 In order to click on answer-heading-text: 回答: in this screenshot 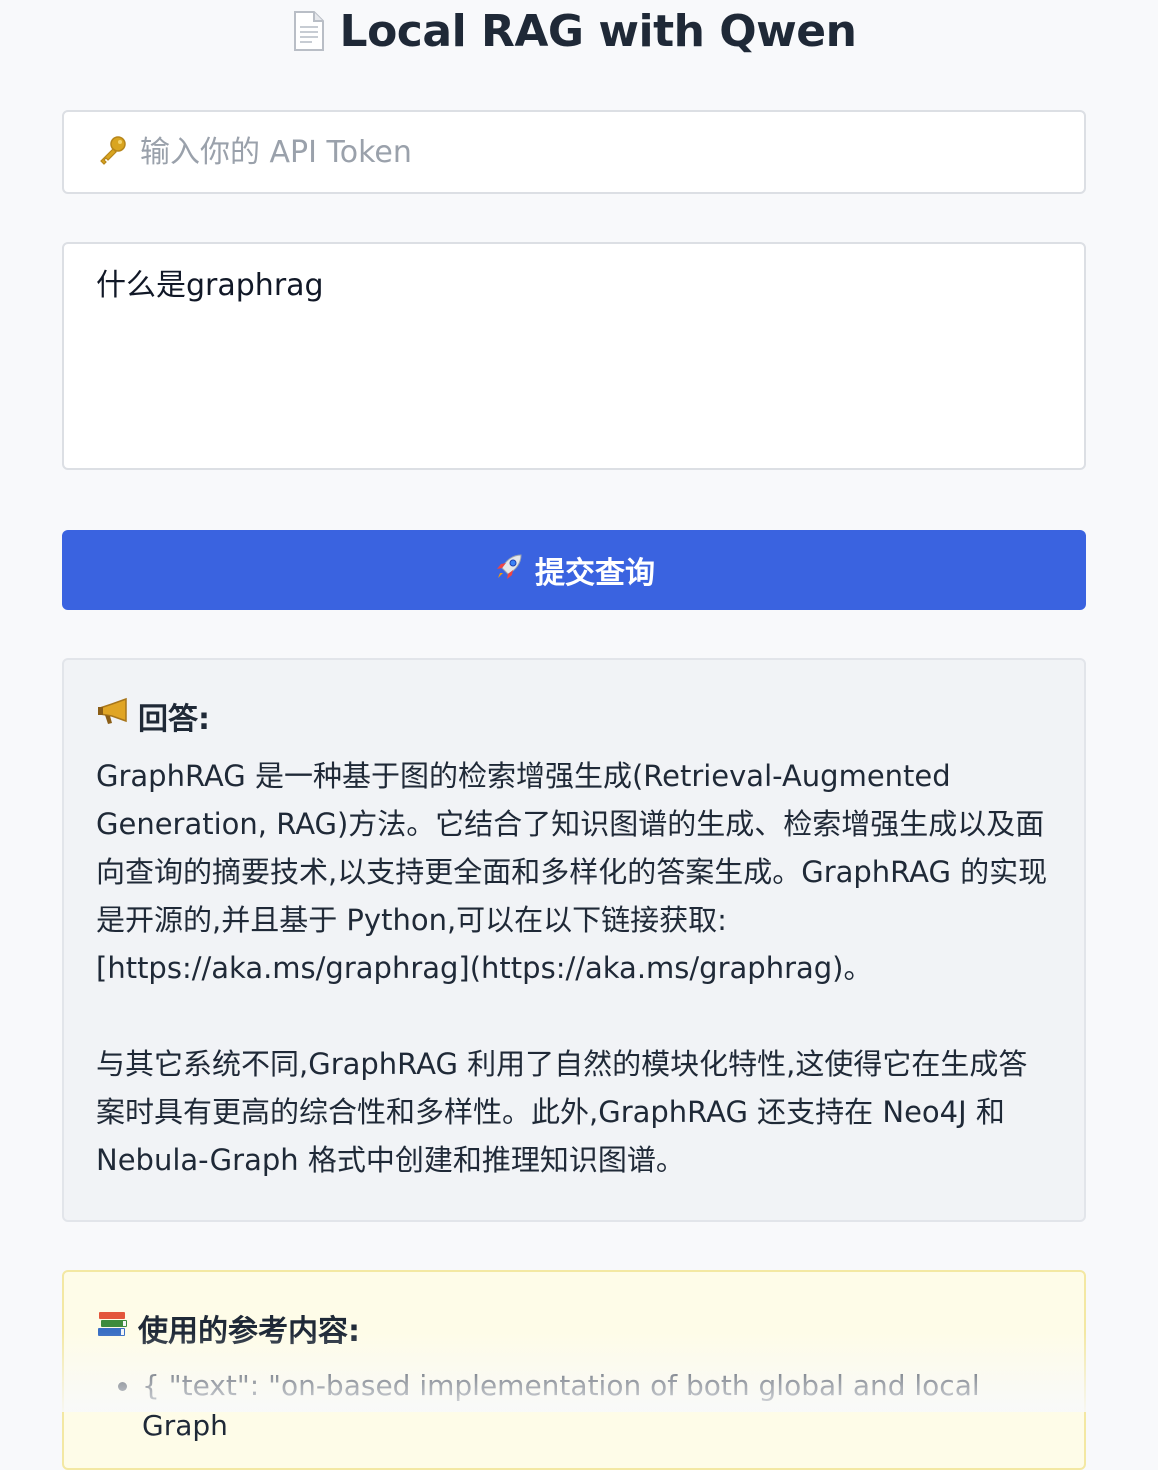, I will do `click(174, 719)`.